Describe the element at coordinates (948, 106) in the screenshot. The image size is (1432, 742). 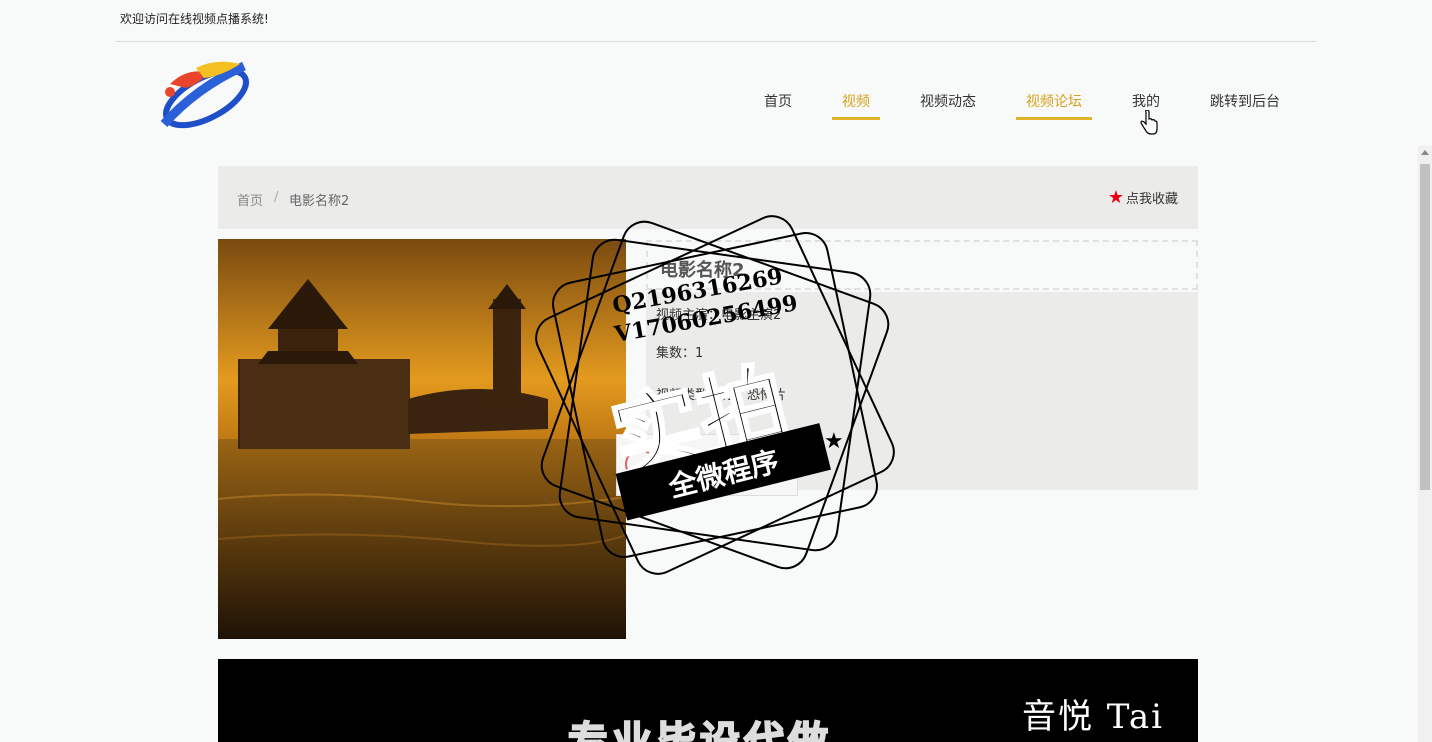
I see `nav-video-news: 视频动态` at that location.